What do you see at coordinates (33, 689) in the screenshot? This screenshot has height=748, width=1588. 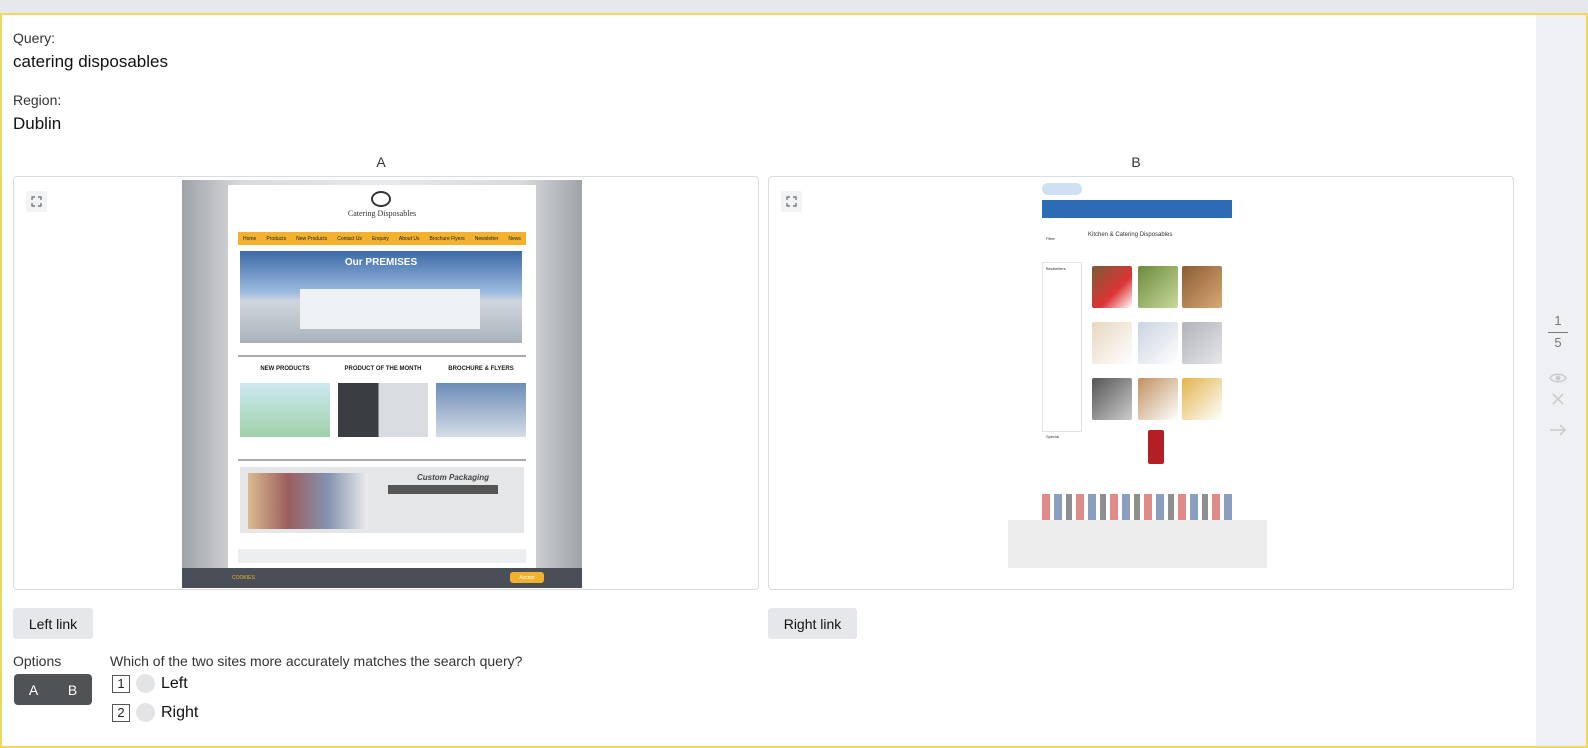 I see `option-a: A` at bounding box center [33, 689].